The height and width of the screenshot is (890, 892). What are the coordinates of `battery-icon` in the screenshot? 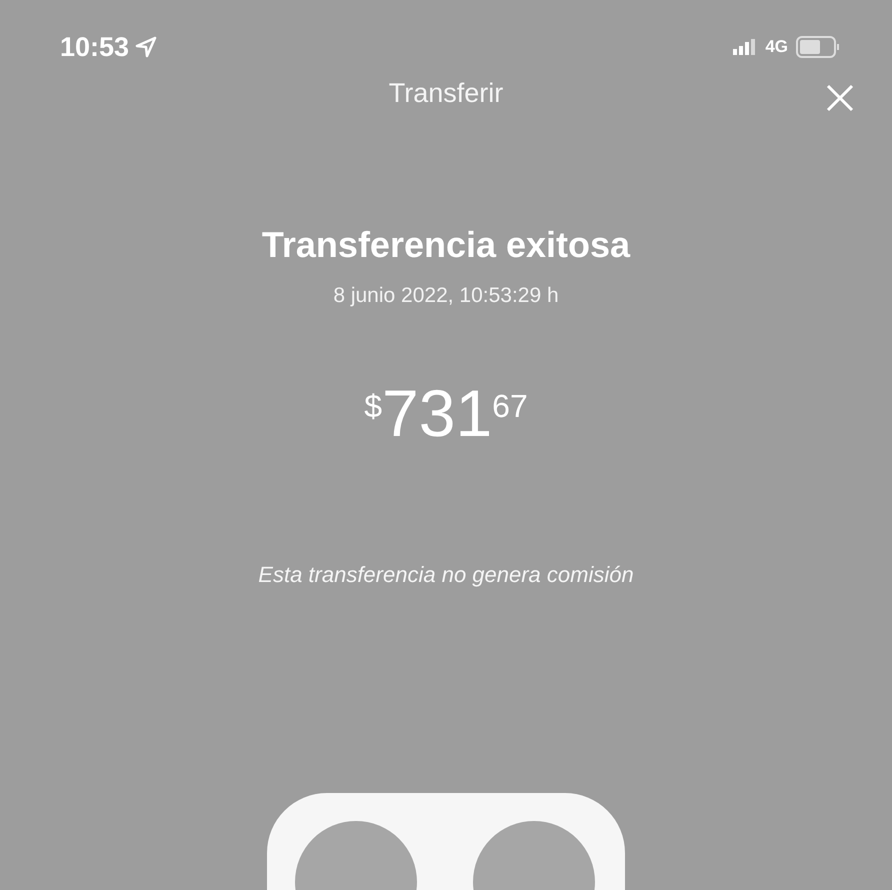 It's located at (818, 47).